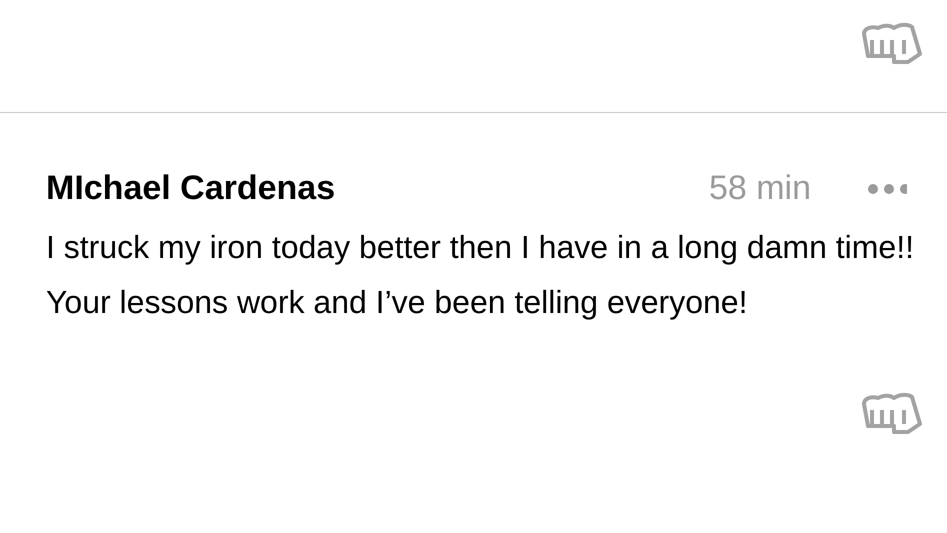 This screenshot has width=947, height=533. I want to click on author-name: MIchael Cardenas, so click(191, 188).